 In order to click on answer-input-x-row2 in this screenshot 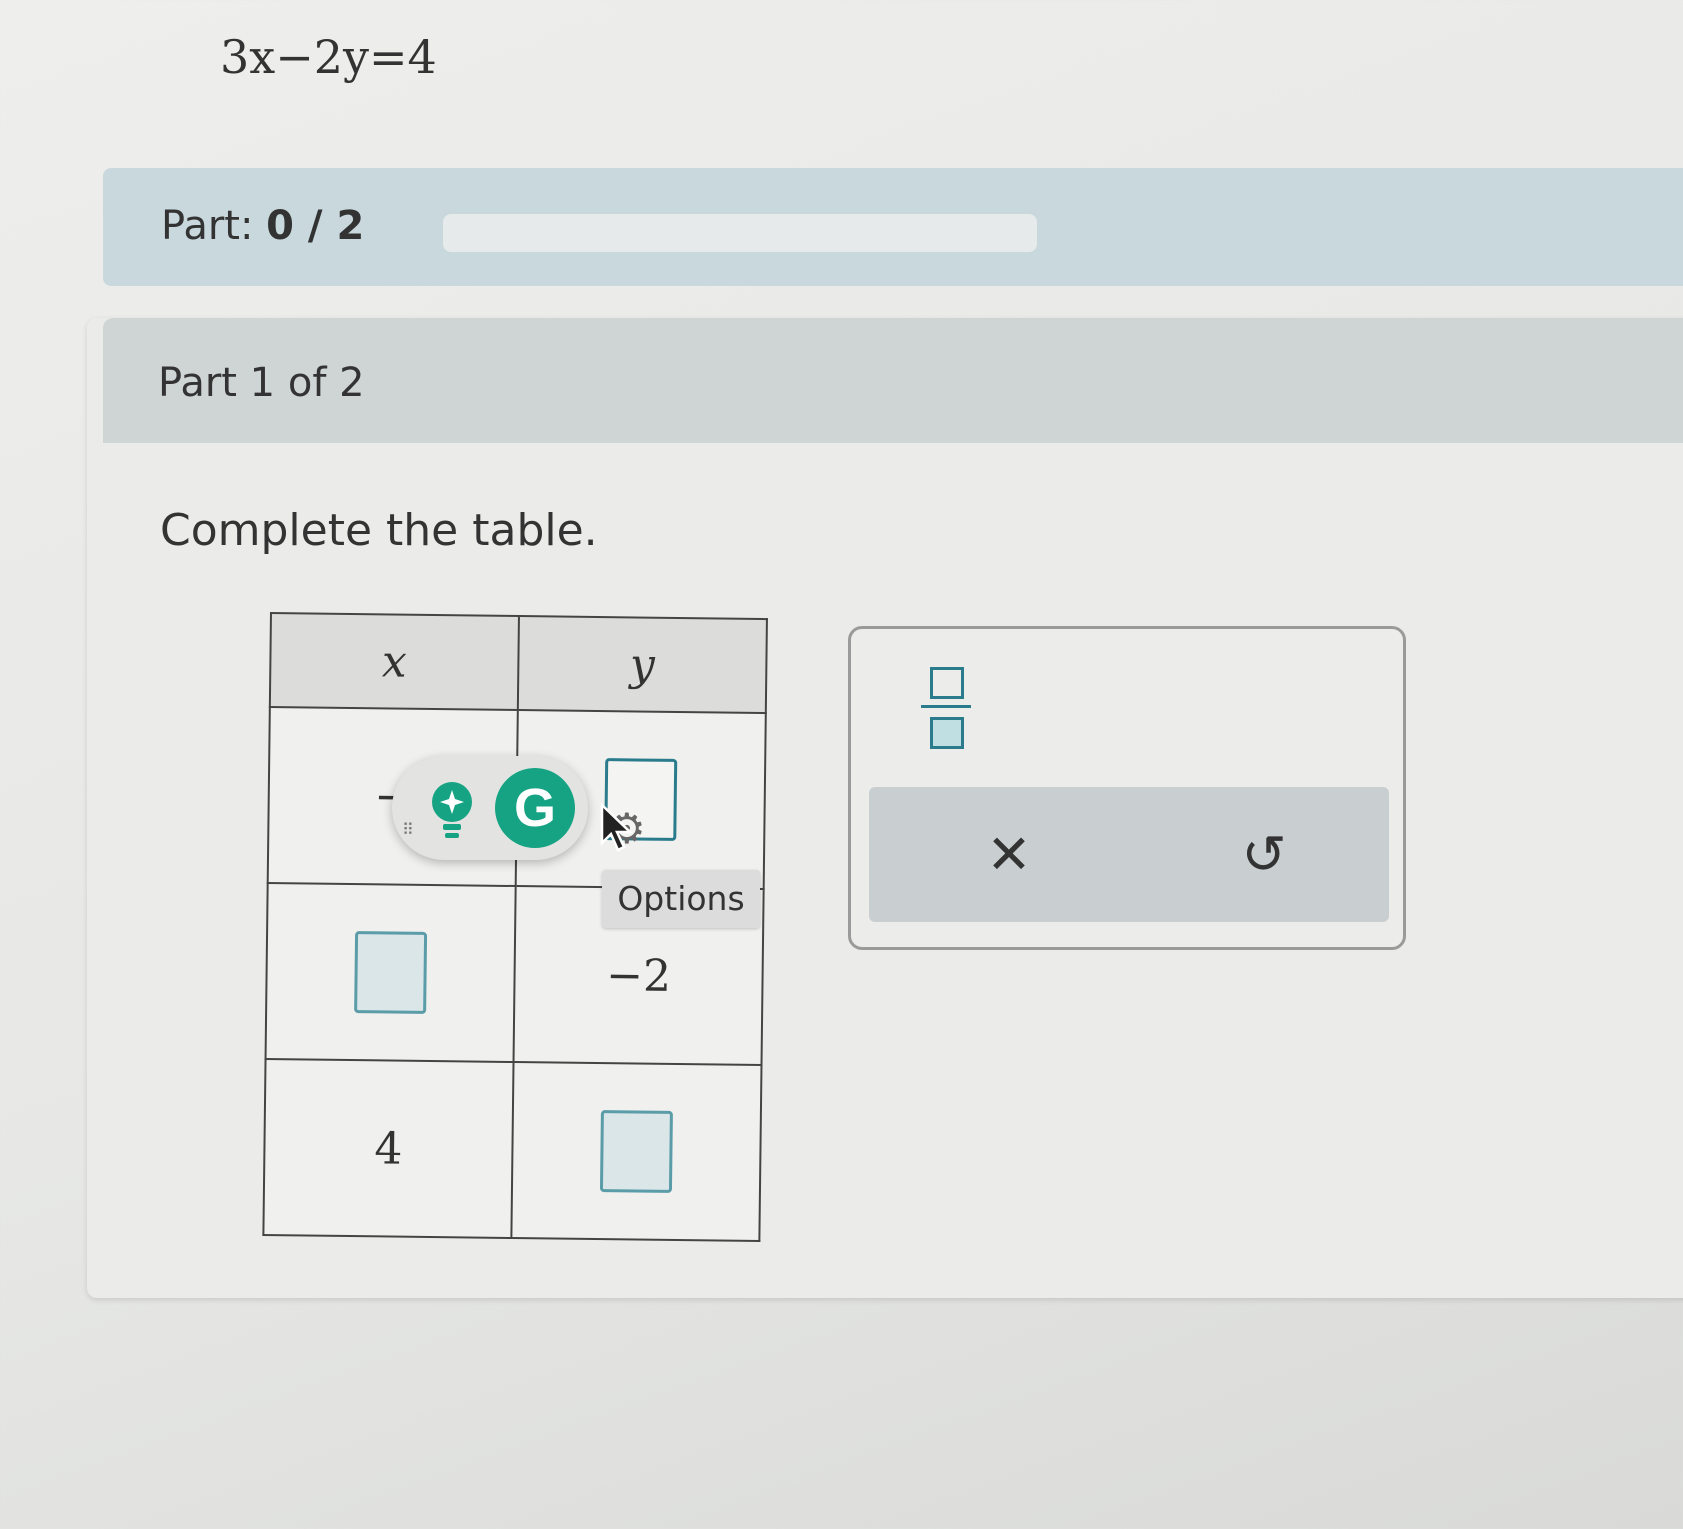, I will do `click(391, 972)`.